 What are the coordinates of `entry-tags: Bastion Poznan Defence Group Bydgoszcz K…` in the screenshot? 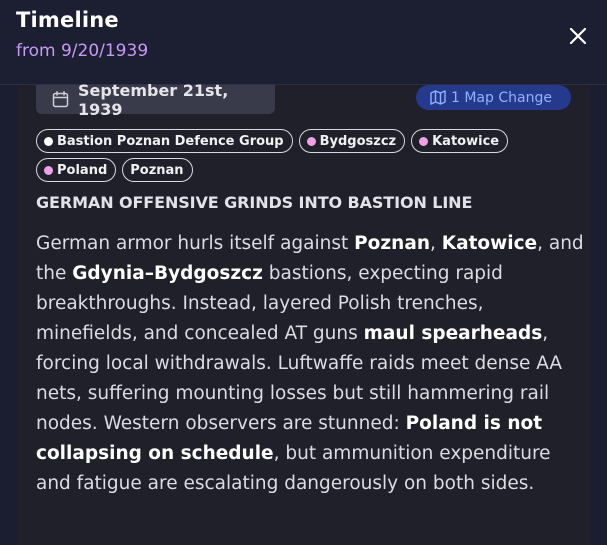 It's located at (306, 158).